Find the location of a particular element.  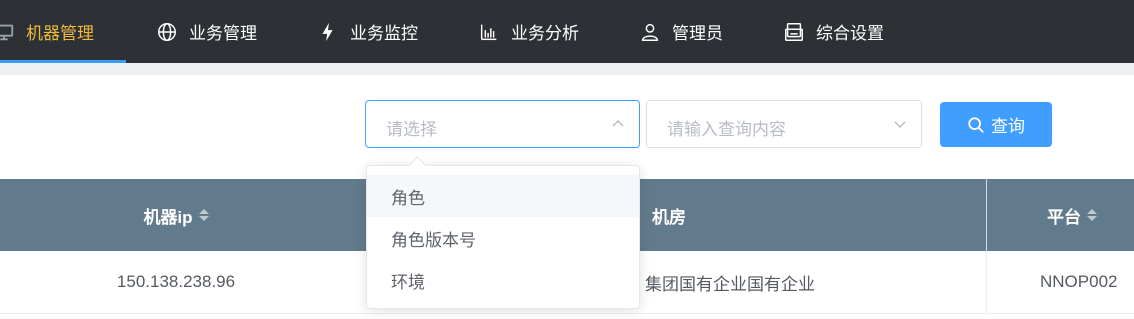

search-icon is located at coordinates (976, 124).